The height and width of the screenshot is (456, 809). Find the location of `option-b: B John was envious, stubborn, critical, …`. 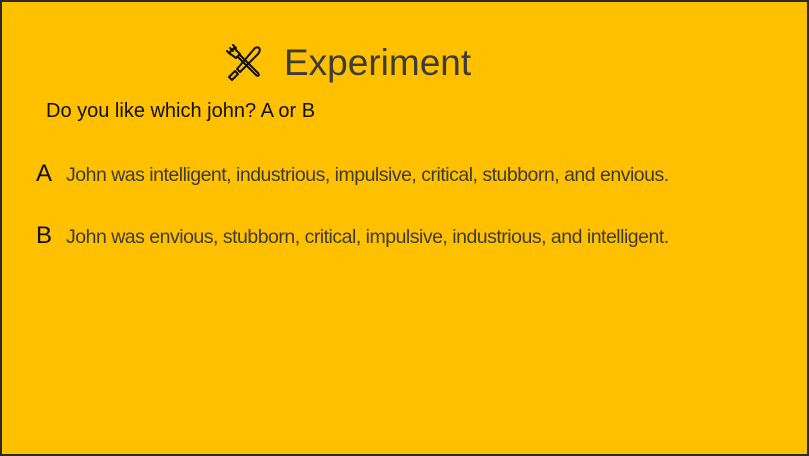

option-b: B John was envious, stubborn, critical, … is located at coordinates (352, 236).